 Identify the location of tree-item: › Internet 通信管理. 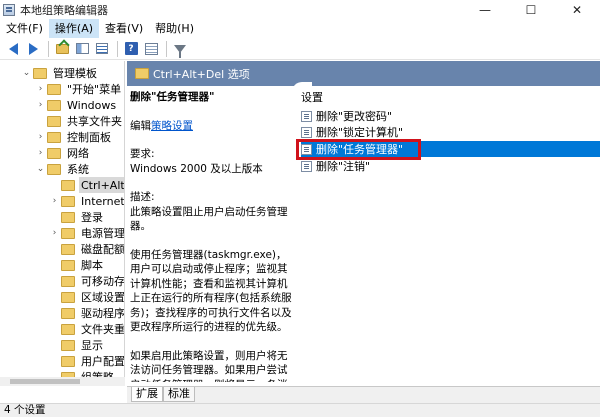
(87, 201).